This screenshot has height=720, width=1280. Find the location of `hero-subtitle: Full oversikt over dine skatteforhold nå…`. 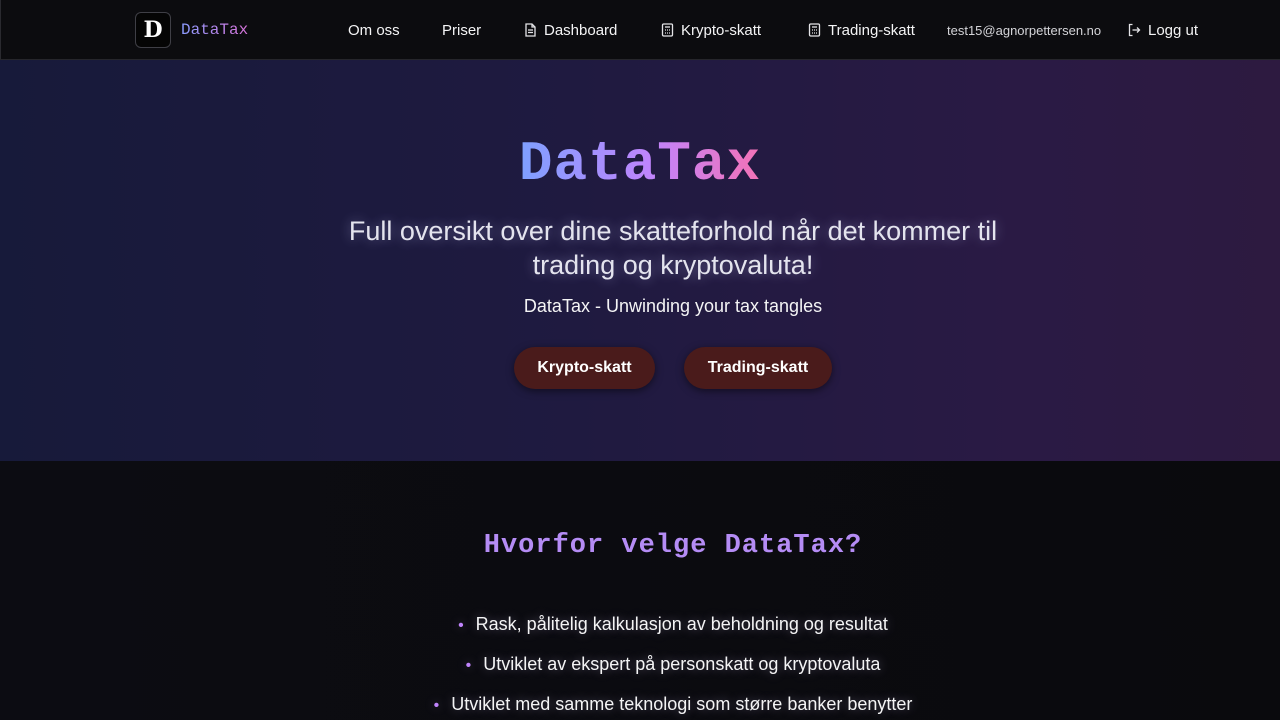

hero-subtitle: Full oversikt over dine skatteforhold nå… is located at coordinates (673, 248).